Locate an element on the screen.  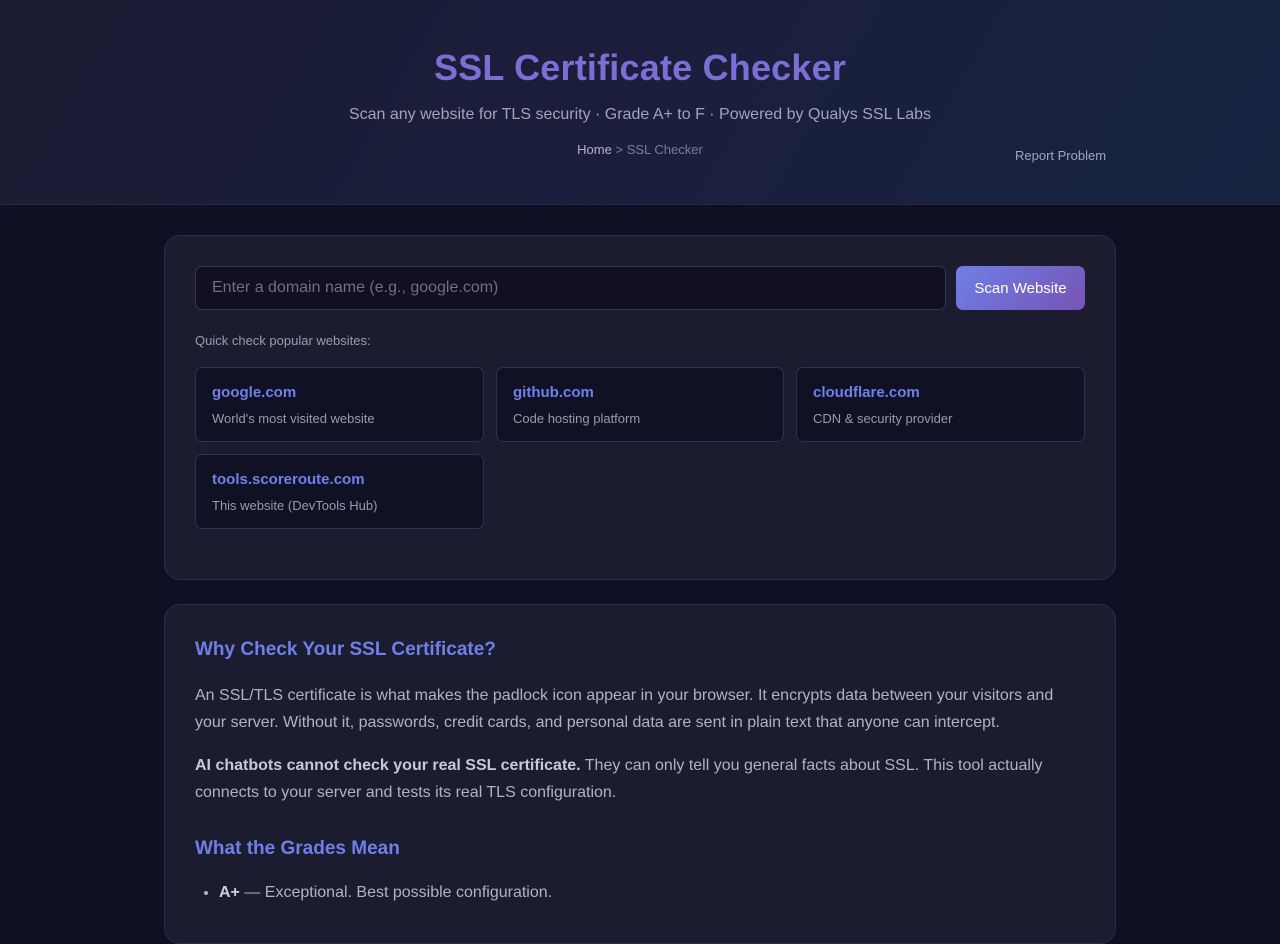
breadcrumb-home-link: Home is located at coordinates (594, 149).